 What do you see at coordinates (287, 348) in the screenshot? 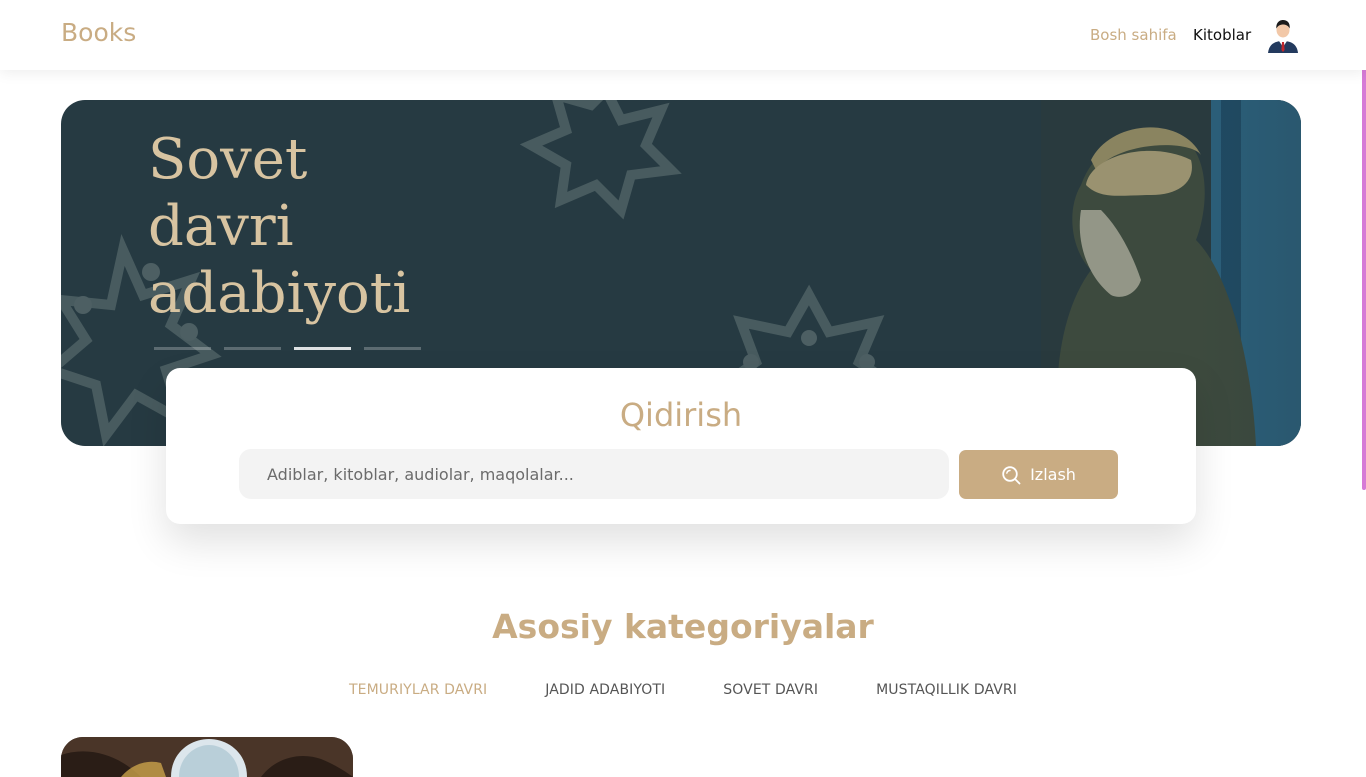
I see `carousel-indicators` at bounding box center [287, 348].